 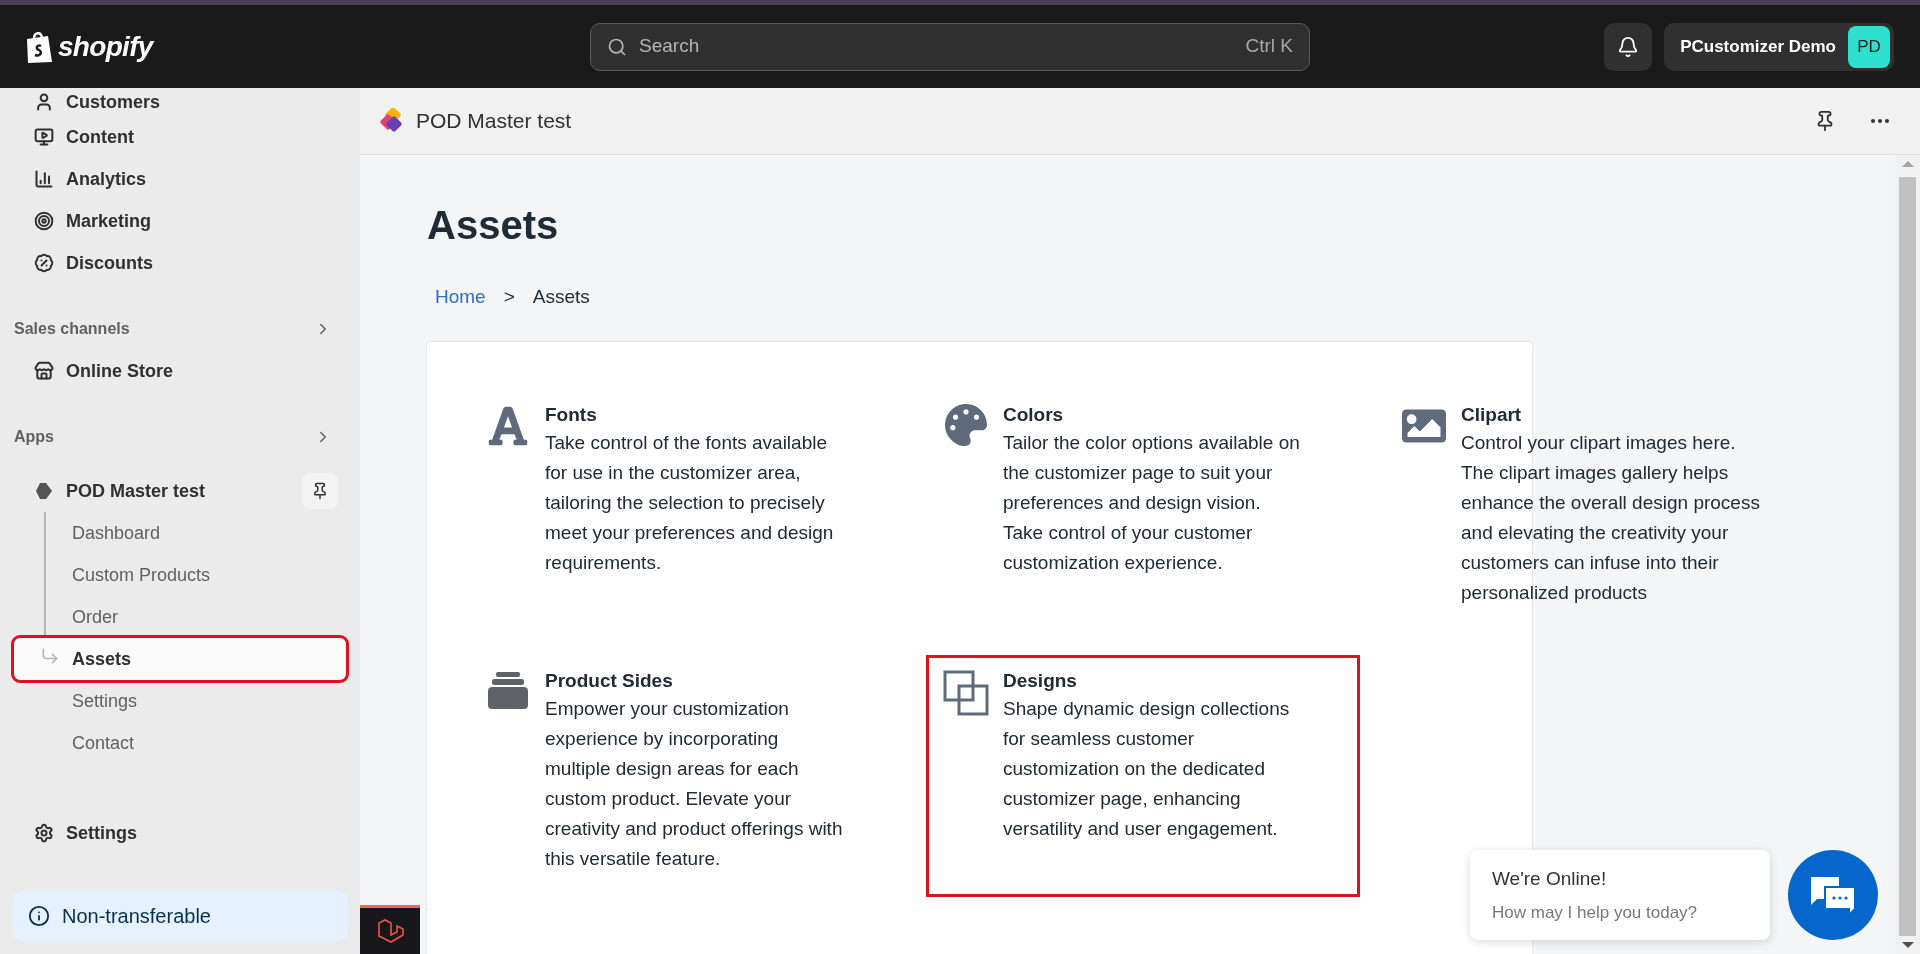 I want to click on user-icon, so click(x=44, y=102).